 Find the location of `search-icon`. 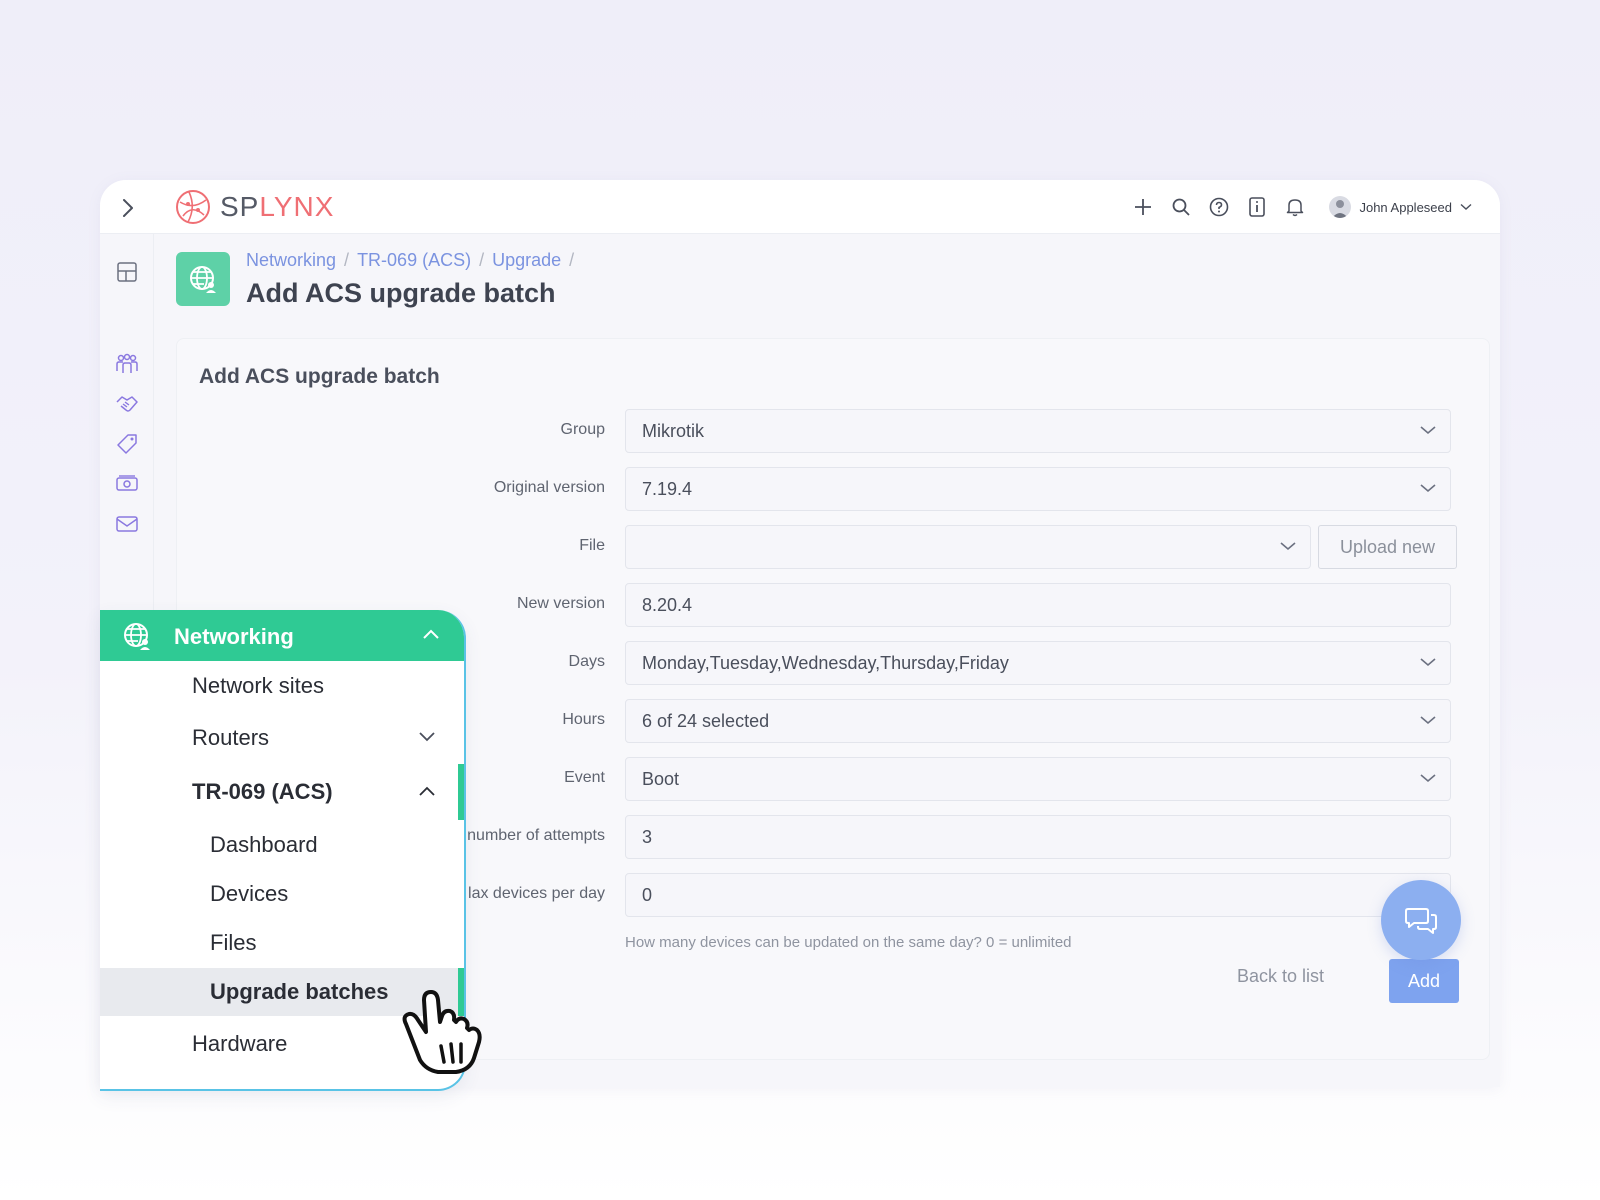

search-icon is located at coordinates (1182, 207).